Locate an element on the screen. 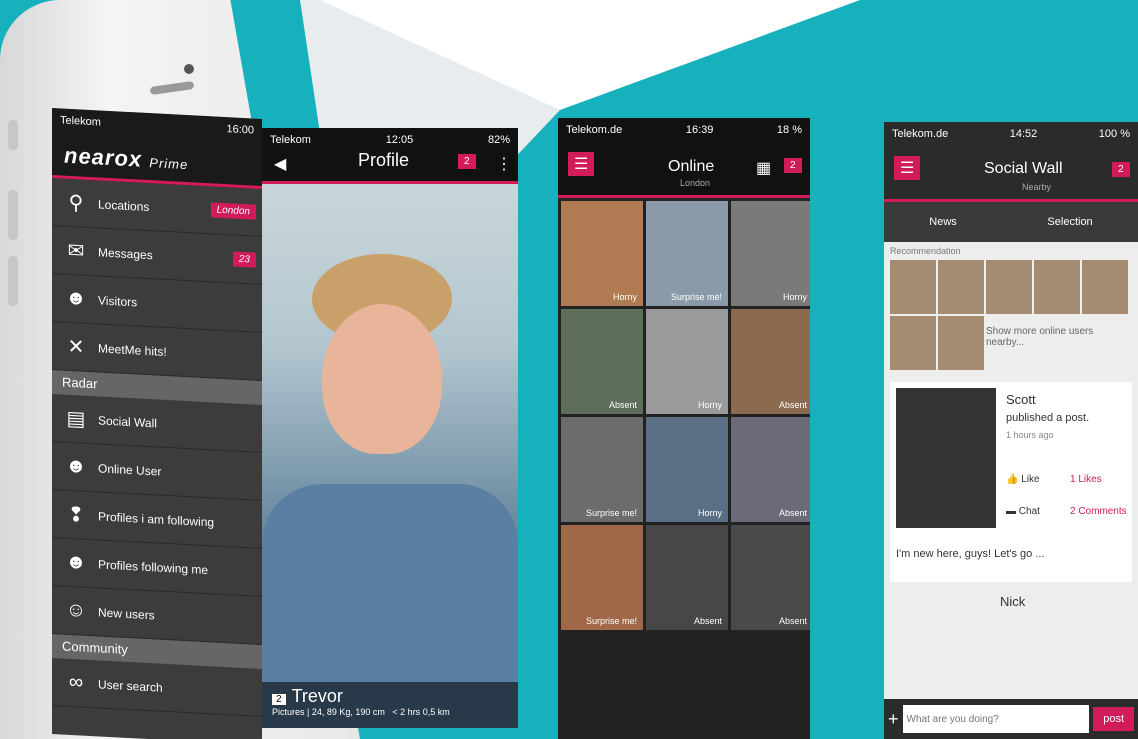 This screenshot has width=1138, height=739. back-icon: ◀ is located at coordinates (280, 164).